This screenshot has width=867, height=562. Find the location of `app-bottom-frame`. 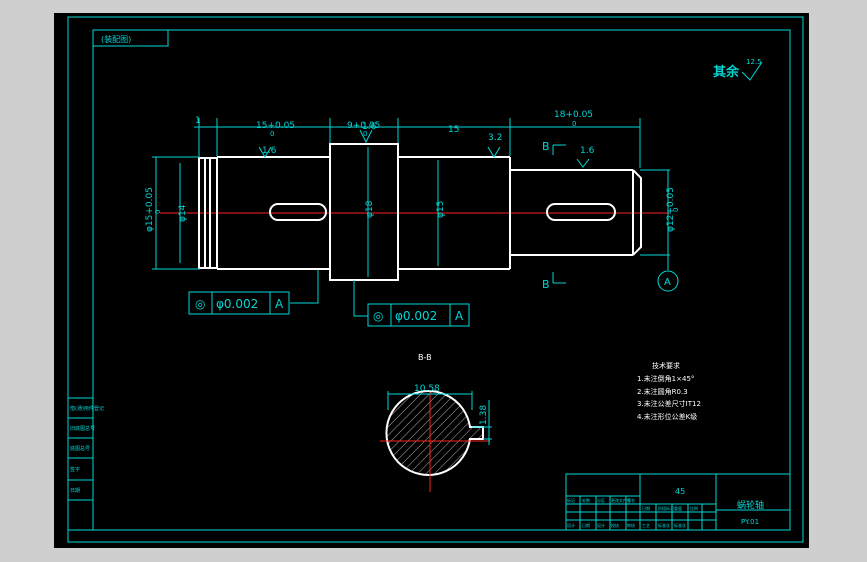

app-bottom-frame is located at coordinates (433, 555).